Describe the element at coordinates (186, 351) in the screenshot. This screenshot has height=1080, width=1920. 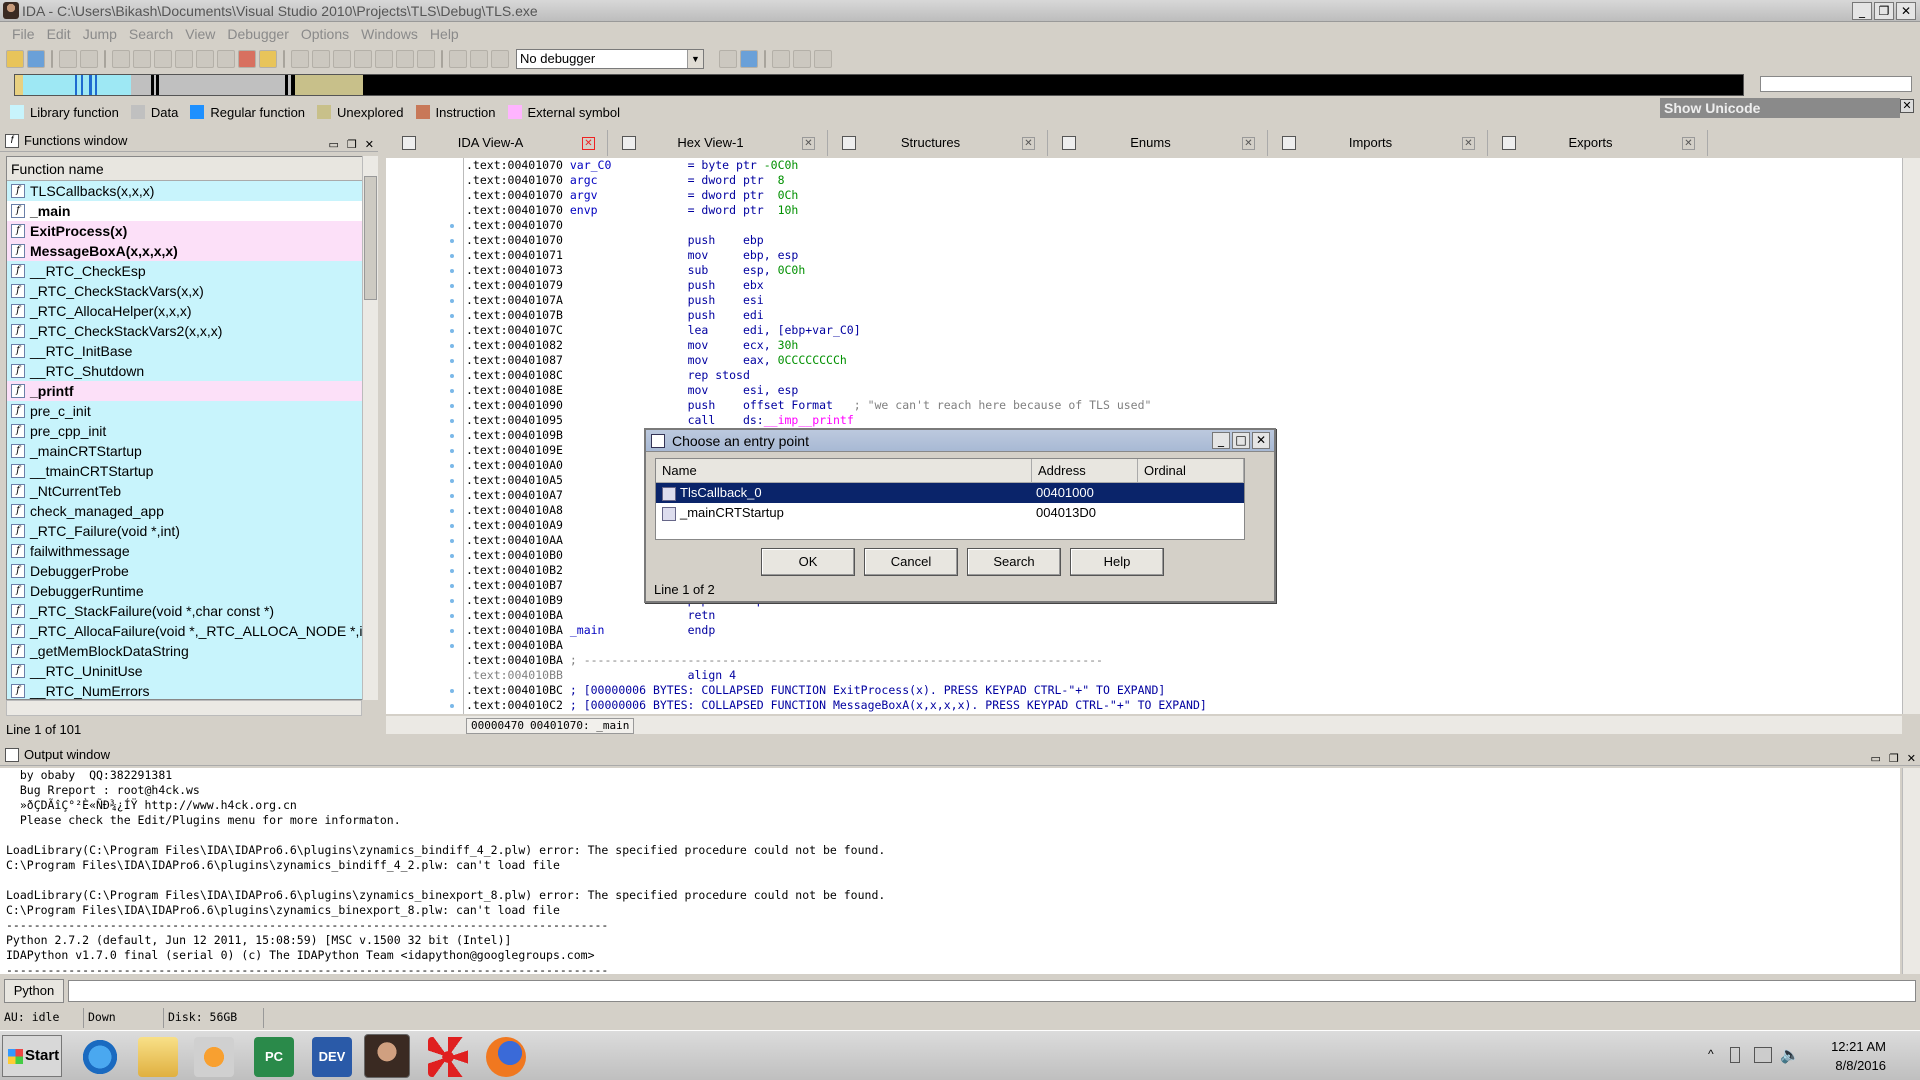
I see `function-row: f __RTC_InitBase` at that location.